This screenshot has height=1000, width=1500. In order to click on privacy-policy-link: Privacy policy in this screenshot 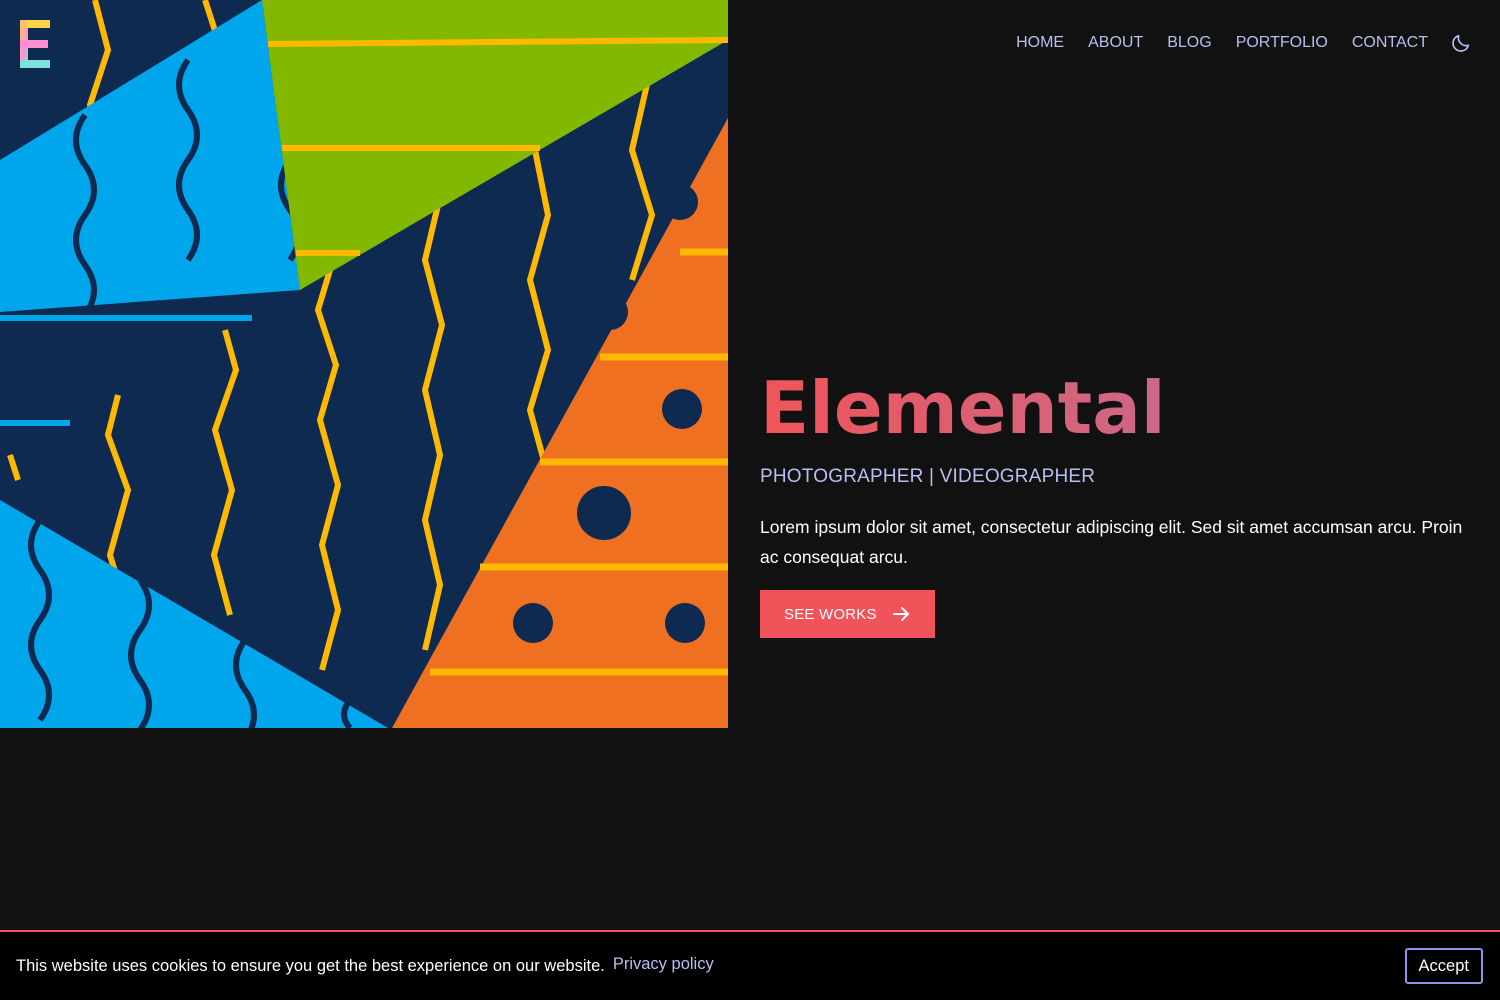, I will do `click(663, 964)`.